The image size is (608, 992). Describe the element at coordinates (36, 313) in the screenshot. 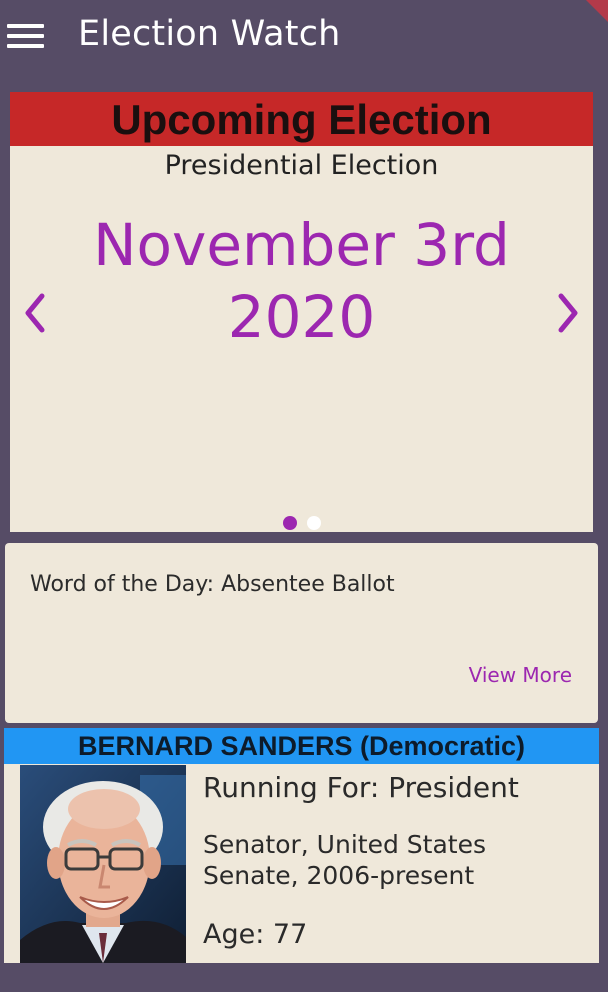

I see `chevron-left-icon` at that location.